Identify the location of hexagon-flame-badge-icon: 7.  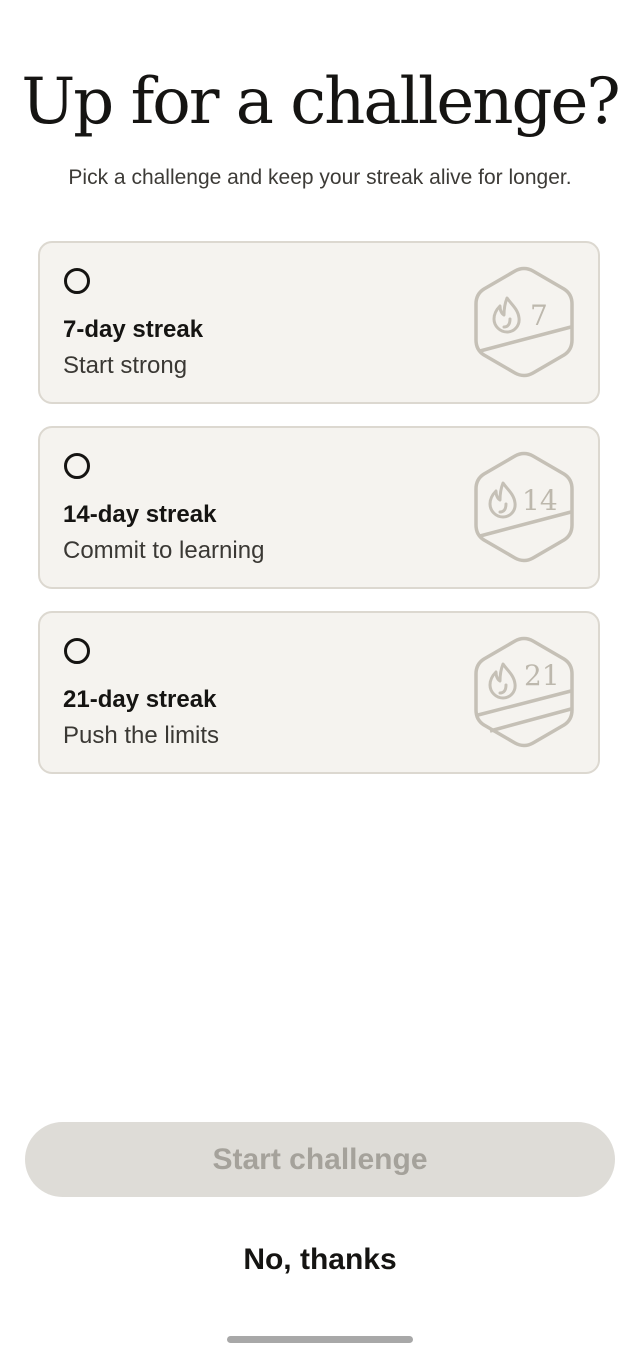
(524, 322).